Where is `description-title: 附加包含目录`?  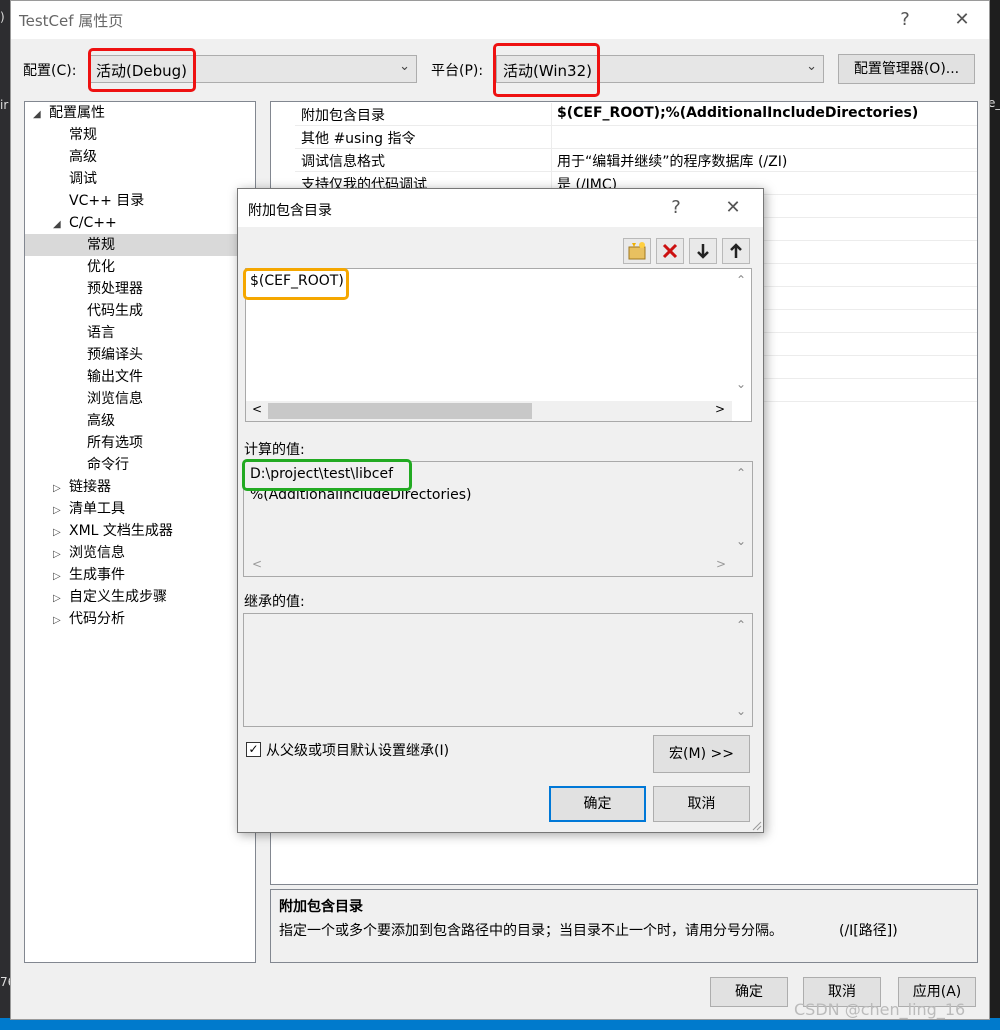 description-title: 附加包含目录 is located at coordinates (321, 907).